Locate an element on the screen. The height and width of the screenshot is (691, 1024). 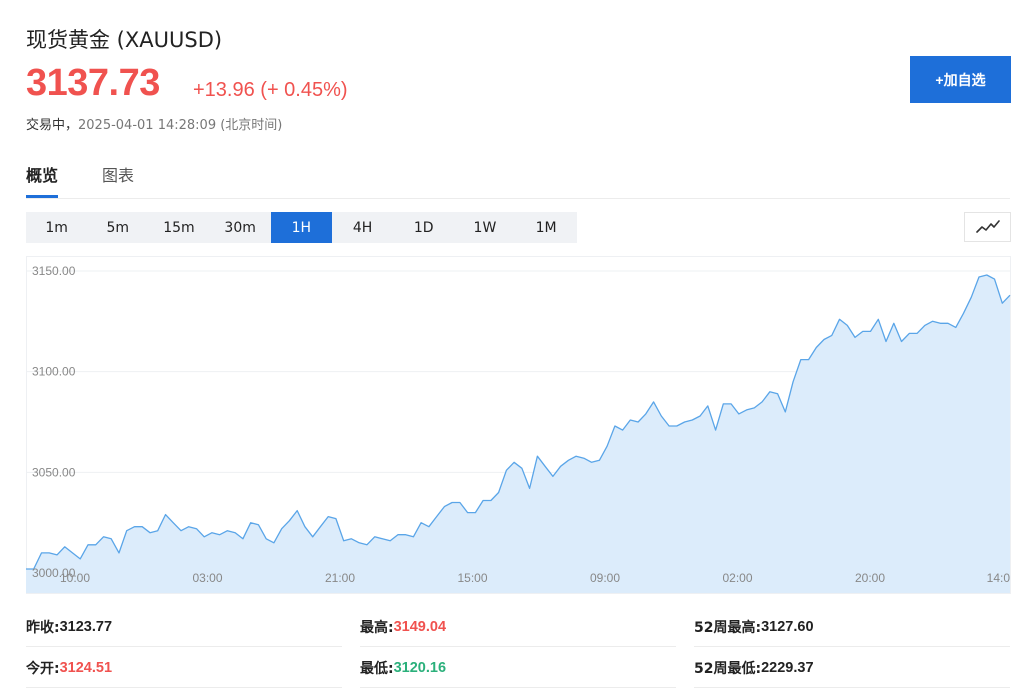
tab-bar: 概览 图表 is located at coordinates (102, 180).